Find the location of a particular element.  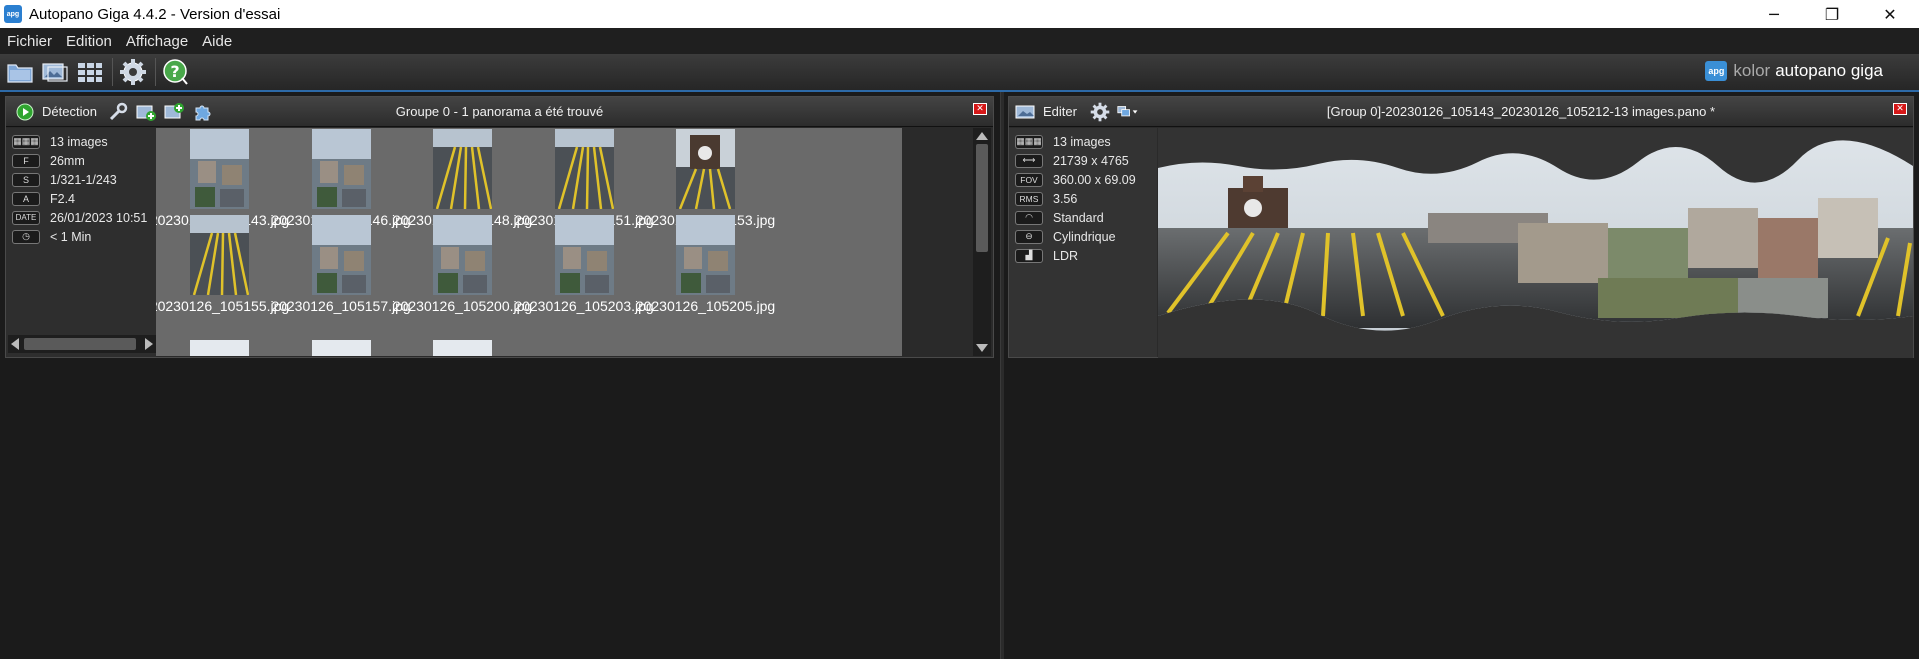

grid-empty-area is located at coordinates (938, 242).